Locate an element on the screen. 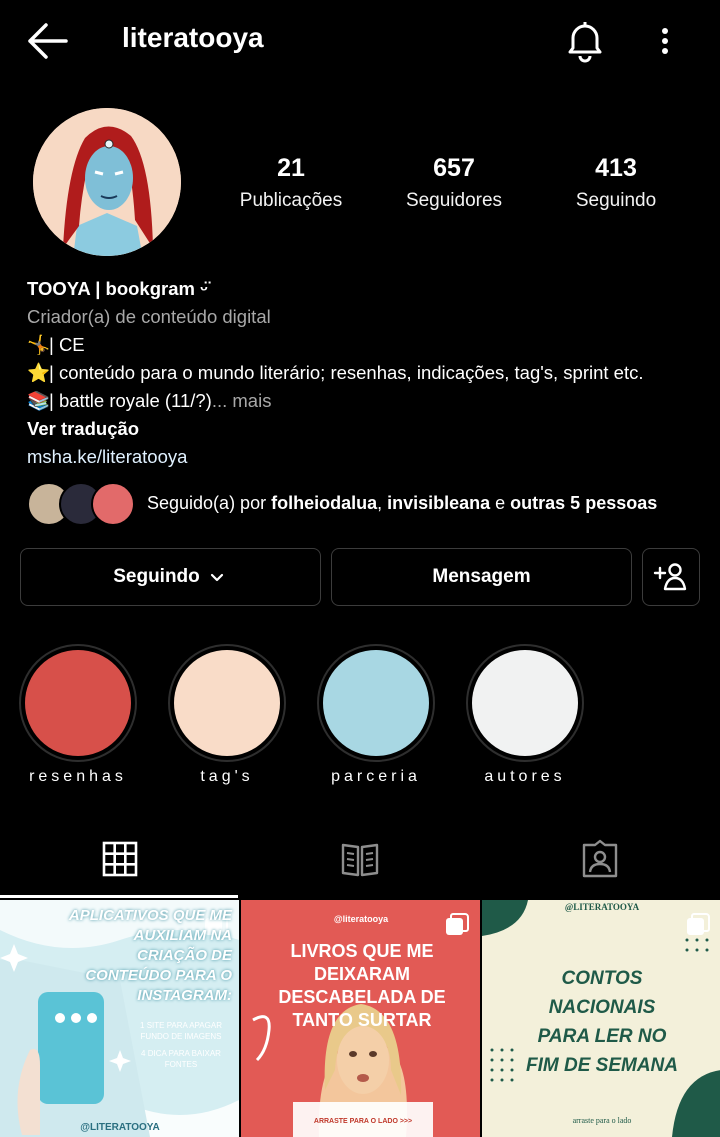 Image resolution: width=720 pixels, height=1137 pixels. followed-prefix: Seguido(a) por is located at coordinates (209, 503).